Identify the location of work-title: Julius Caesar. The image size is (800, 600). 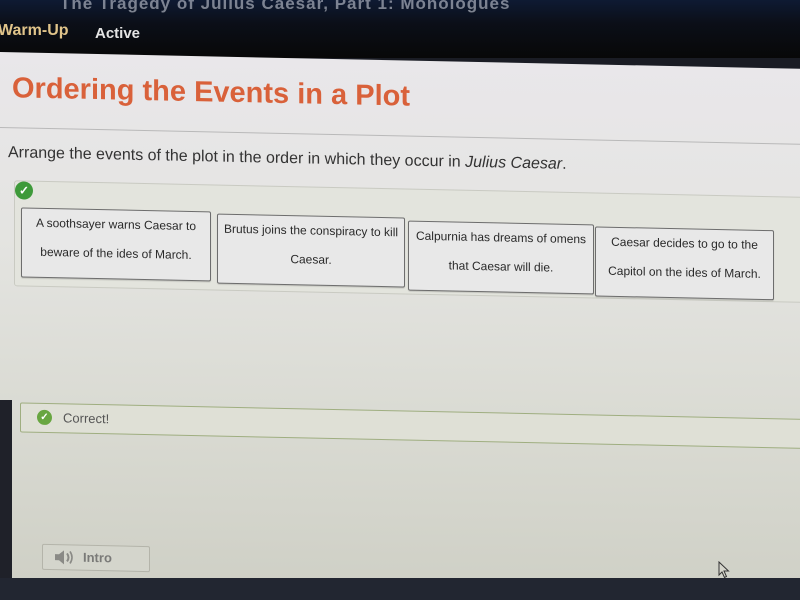
(514, 163).